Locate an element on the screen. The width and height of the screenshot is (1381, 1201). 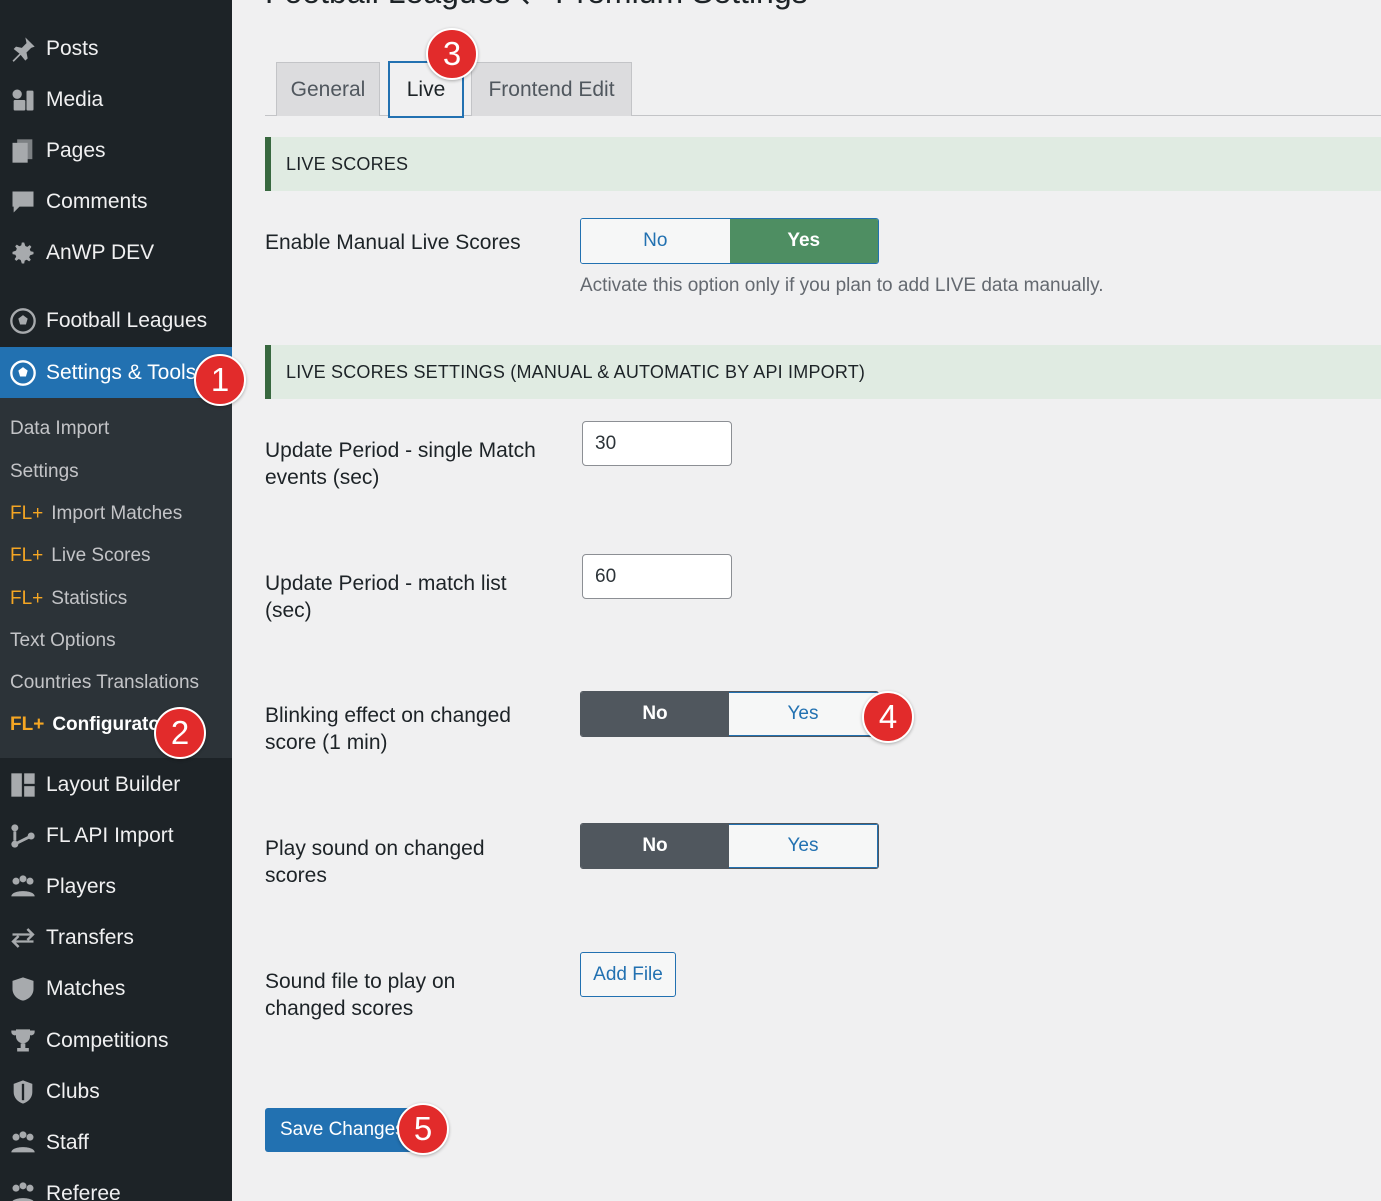
sidebar-item-pages: Pages is located at coordinates (116, 151).